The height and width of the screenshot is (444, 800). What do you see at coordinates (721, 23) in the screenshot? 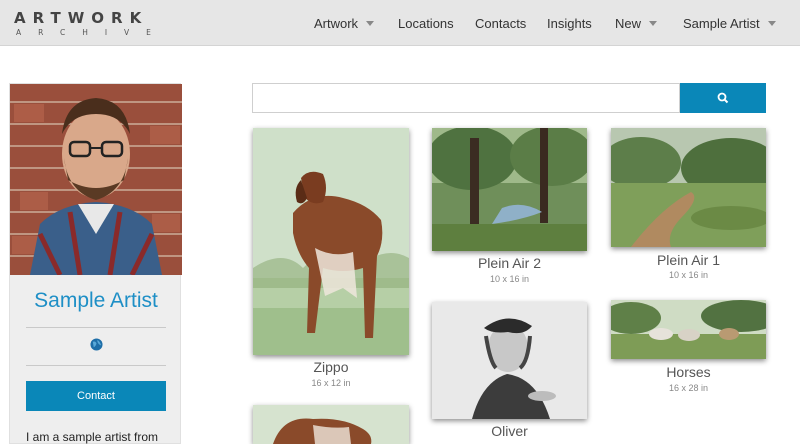
I see `nav-user-label: Sample Artist` at bounding box center [721, 23].